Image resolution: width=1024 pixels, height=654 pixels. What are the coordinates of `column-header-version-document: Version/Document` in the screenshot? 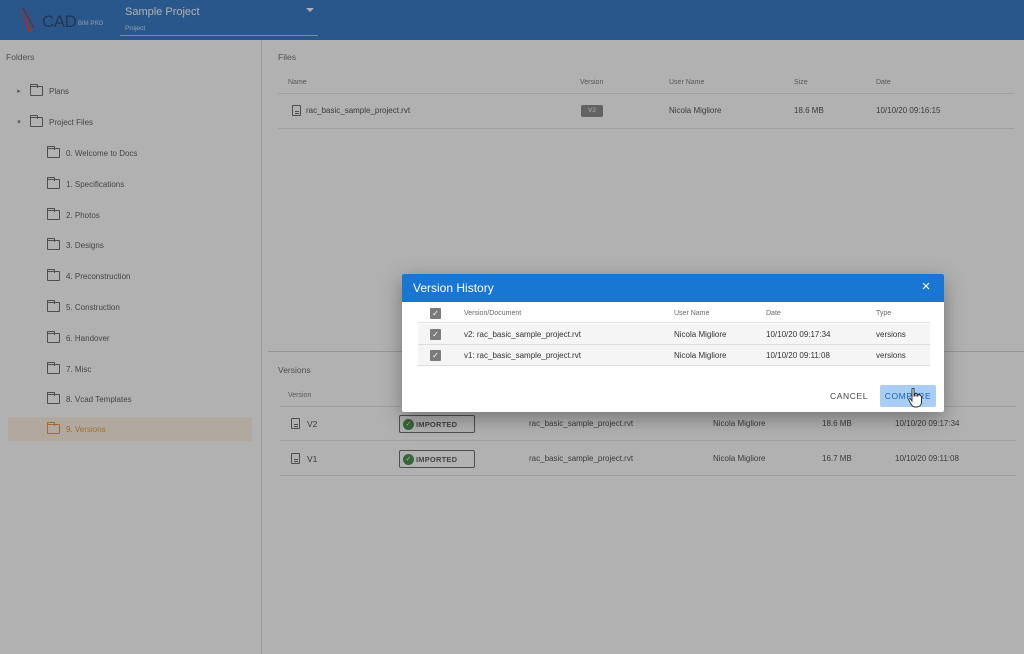 It's located at (493, 313).